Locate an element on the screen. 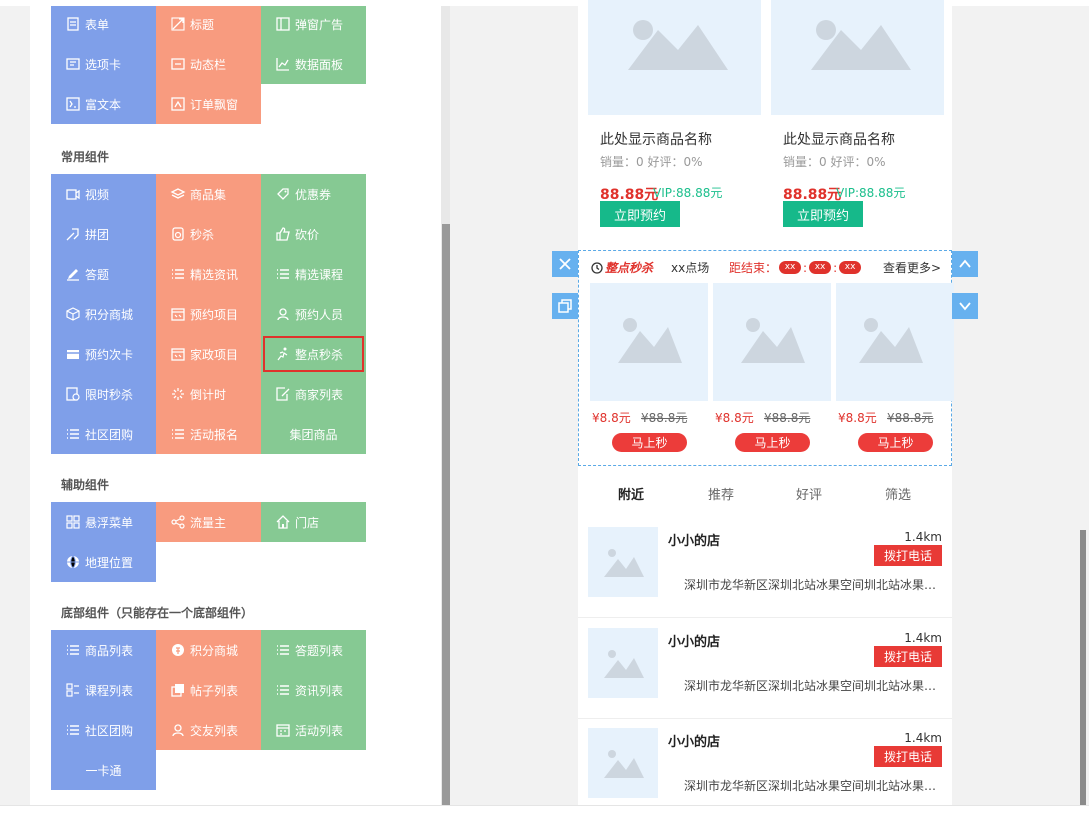 This screenshot has width=1089, height=813. component-tile-label: 优惠券 is located at coordinates (313, 194).